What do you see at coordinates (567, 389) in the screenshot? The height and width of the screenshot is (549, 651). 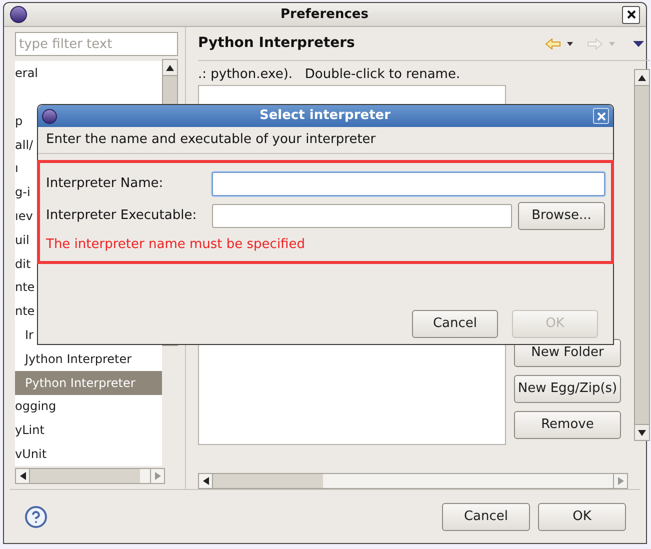 I see `push-button: New Egg/Zip(s)` at bounding box center [567, 389].